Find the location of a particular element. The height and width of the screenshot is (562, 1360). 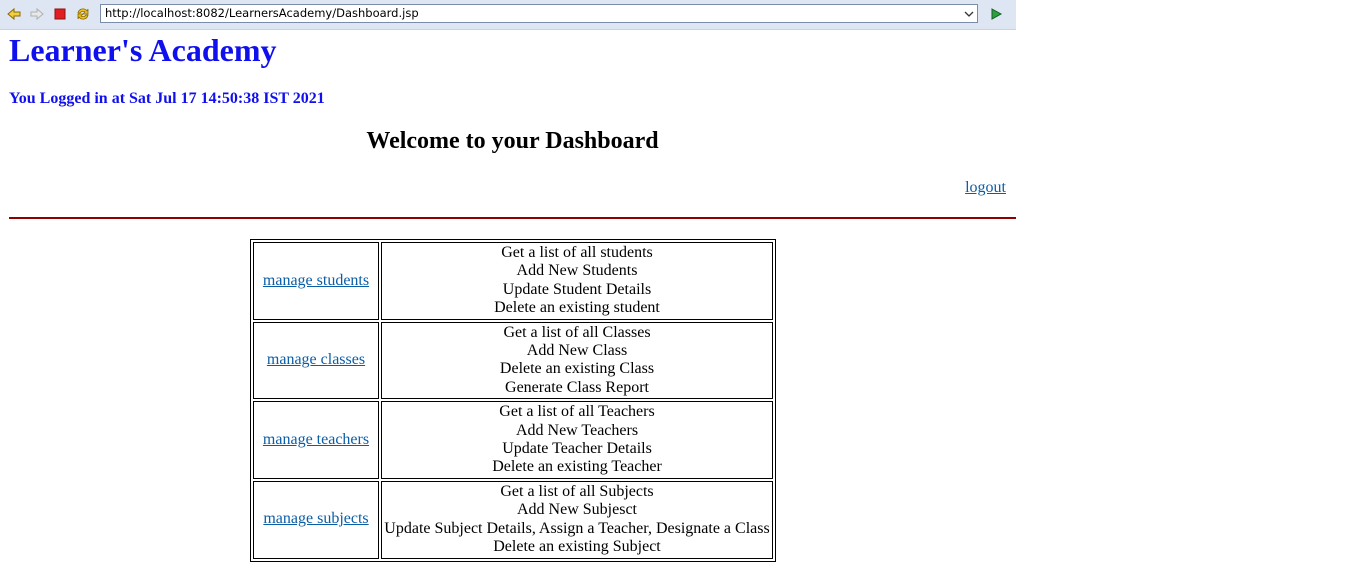

list-item: Generate Class Report is located at coordinates (577, 387).